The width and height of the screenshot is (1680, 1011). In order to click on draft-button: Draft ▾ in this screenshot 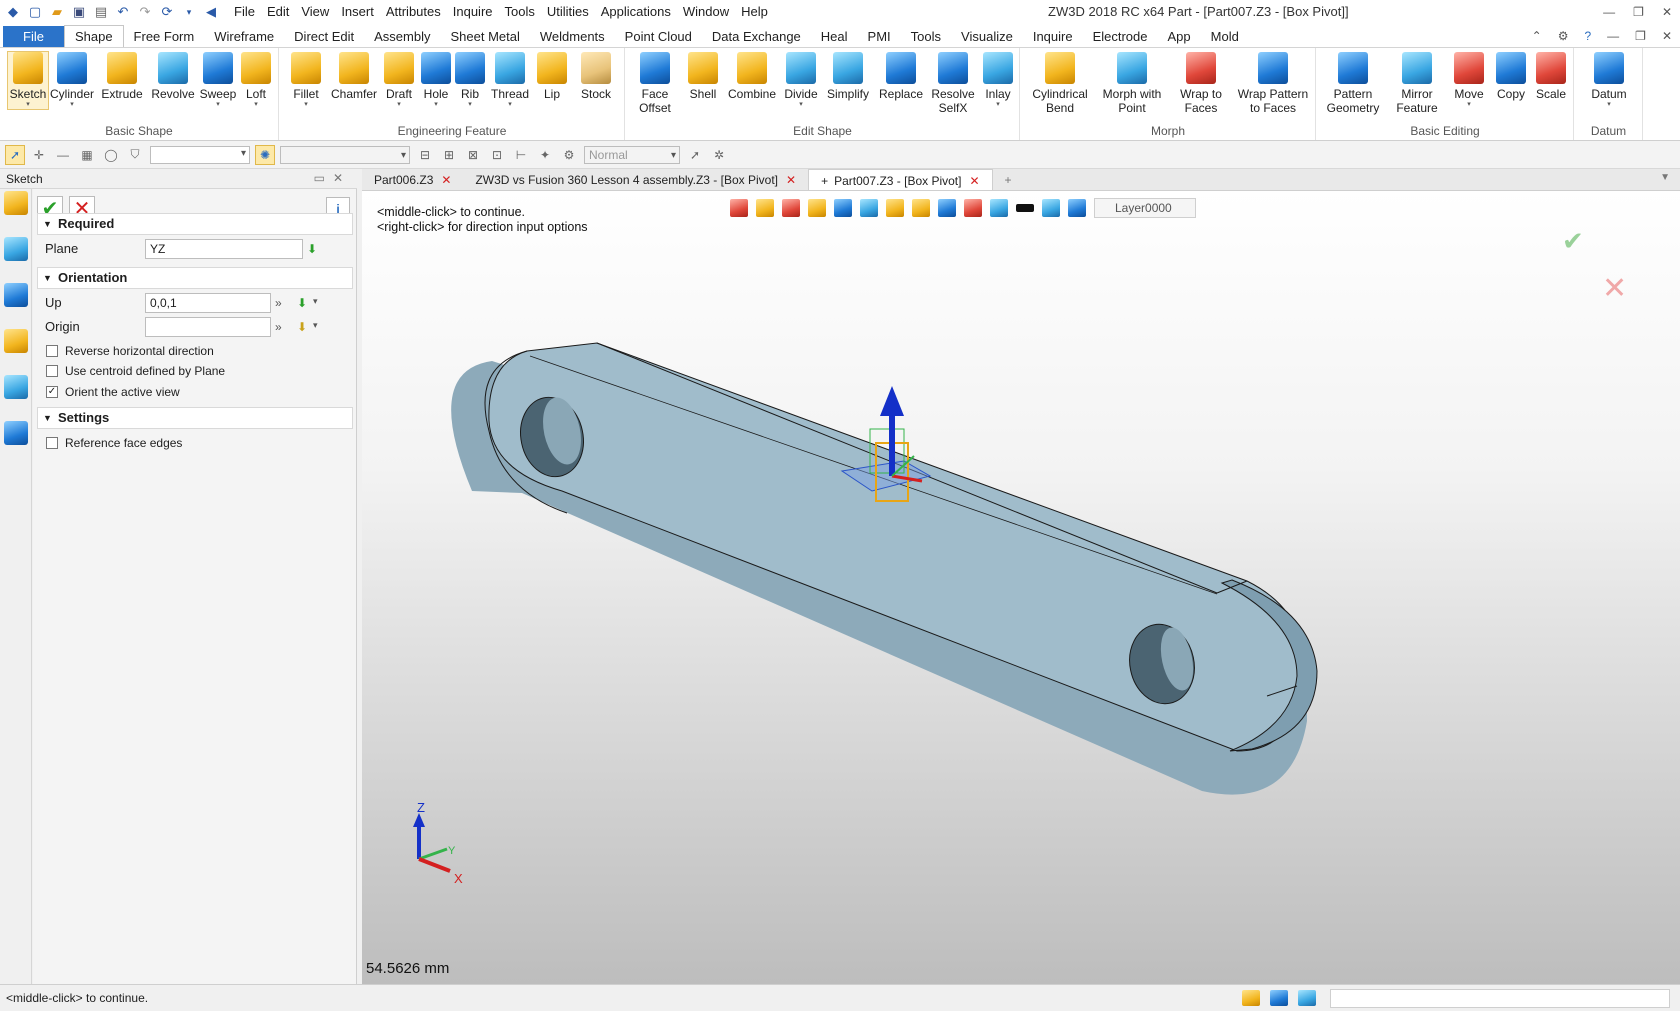, I will do `click(399, 80)`.